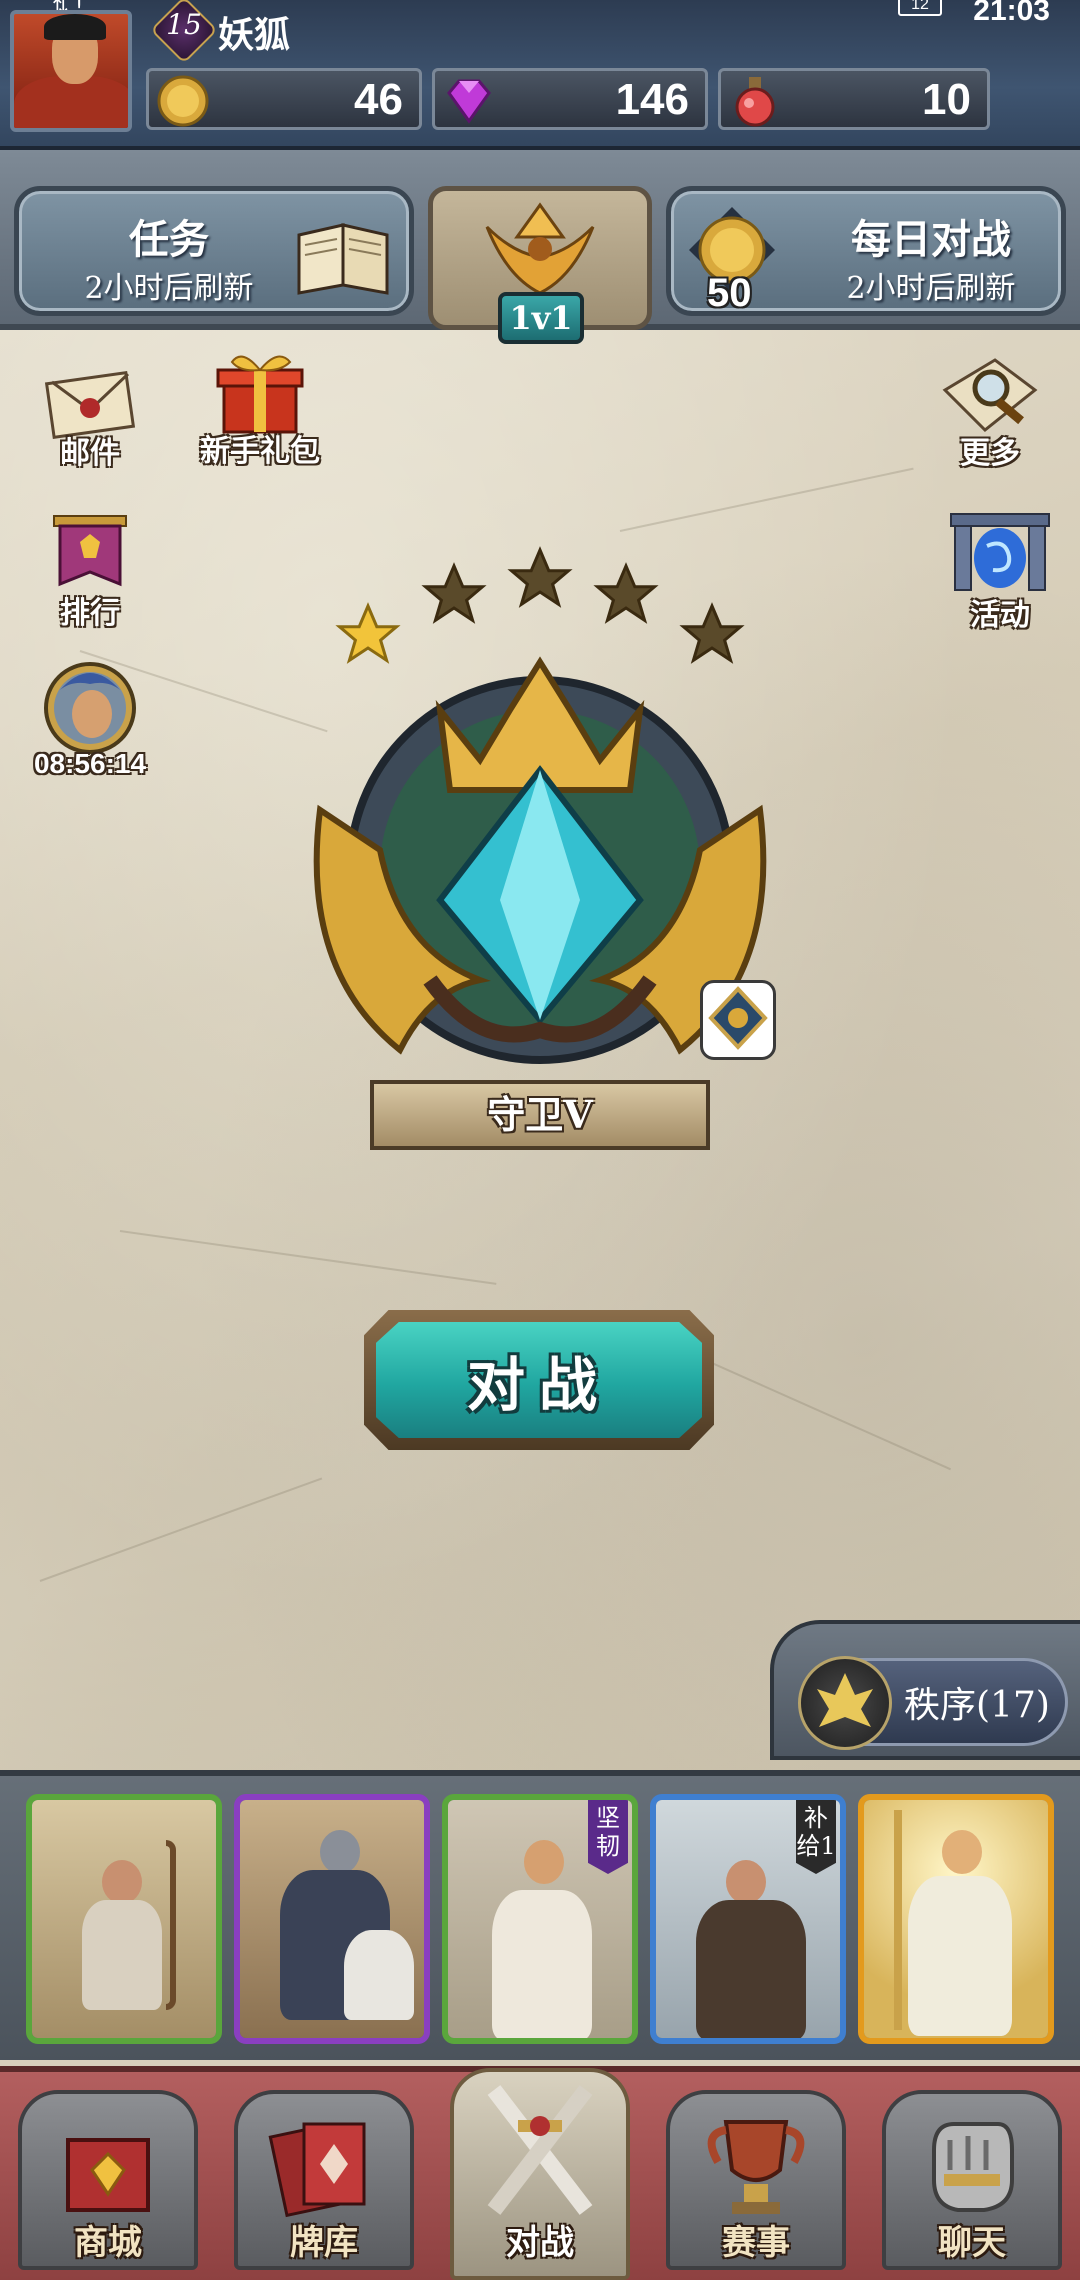 The height and width of the screenshot is (2280, 1080). I want to click on nav-deck-label: 牌库, so click(324, 2243).